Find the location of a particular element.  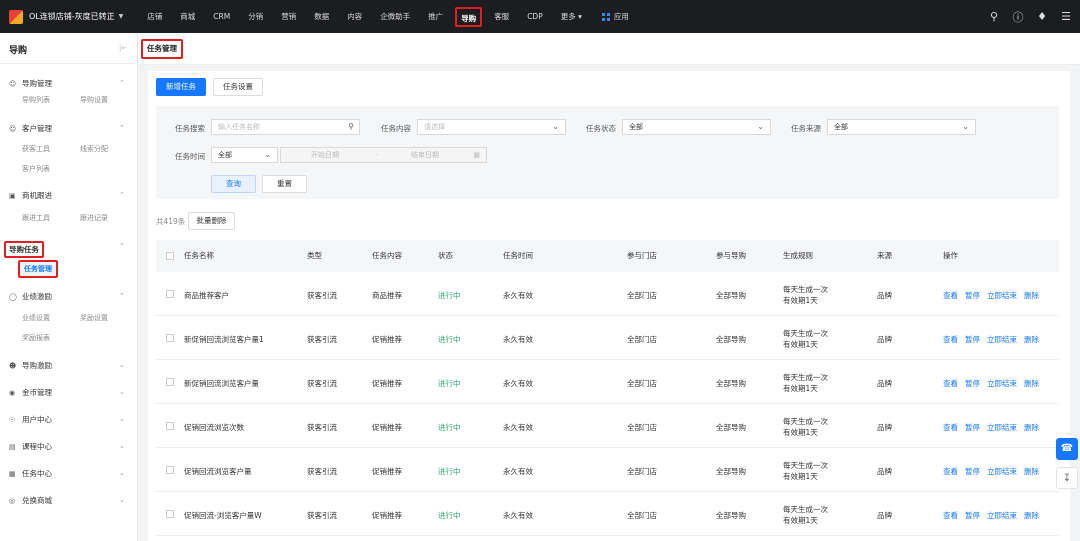

nav-item: 分销 is located at coordinates (255, 17).